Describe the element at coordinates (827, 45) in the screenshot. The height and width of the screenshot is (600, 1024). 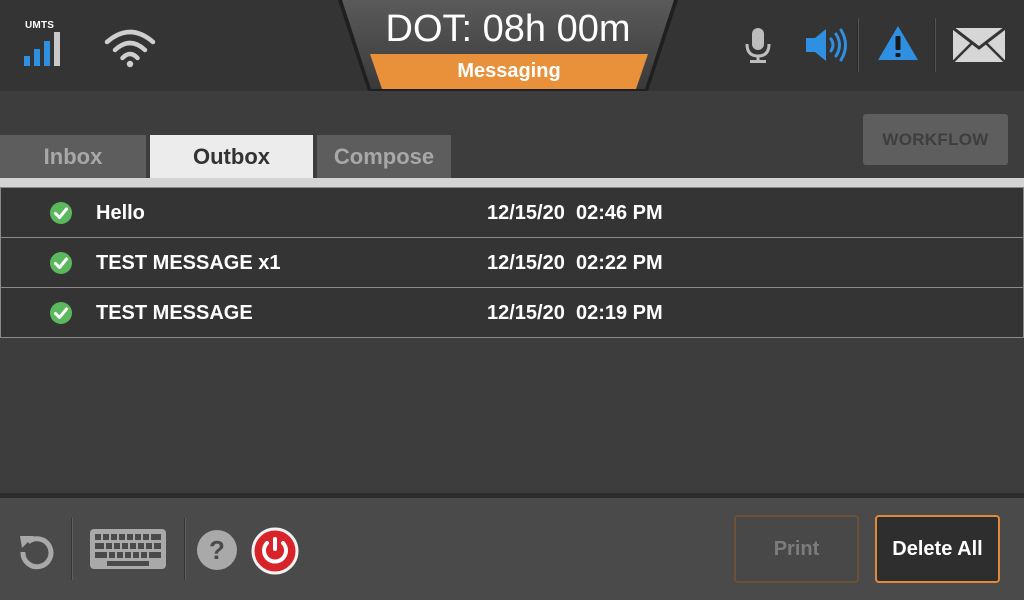
I see `speaker-icon` at that location.